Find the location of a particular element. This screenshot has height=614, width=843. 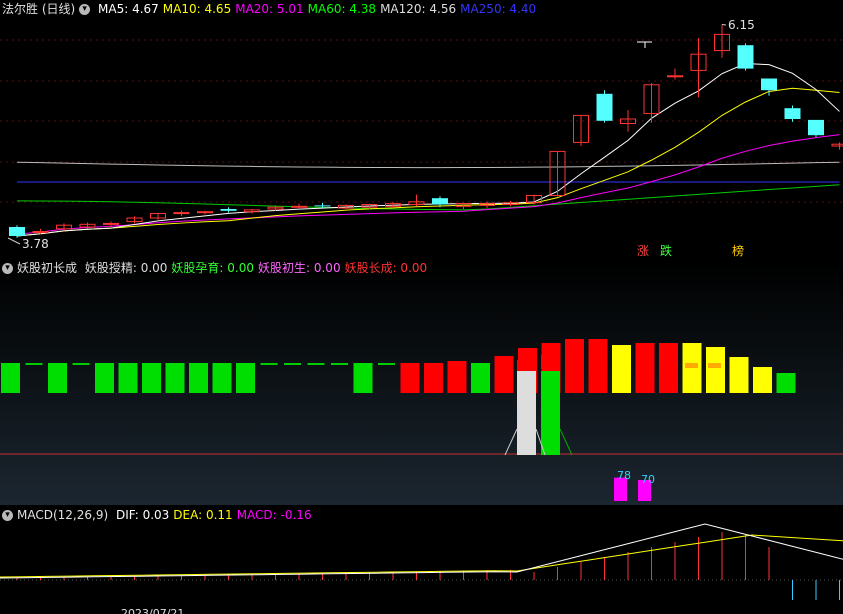

ma-legend-item: MA10: 4.65 is located at coordinates (197, 9).